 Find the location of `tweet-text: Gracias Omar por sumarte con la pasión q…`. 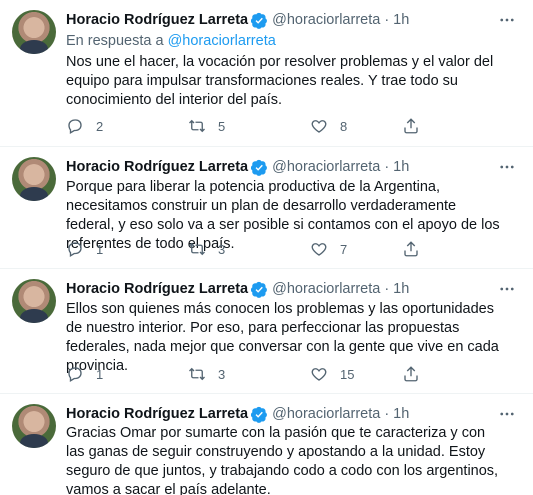

tweet-text: Gracias Omar por sumarte con la pasión q… is located at coordinates (282, 460).